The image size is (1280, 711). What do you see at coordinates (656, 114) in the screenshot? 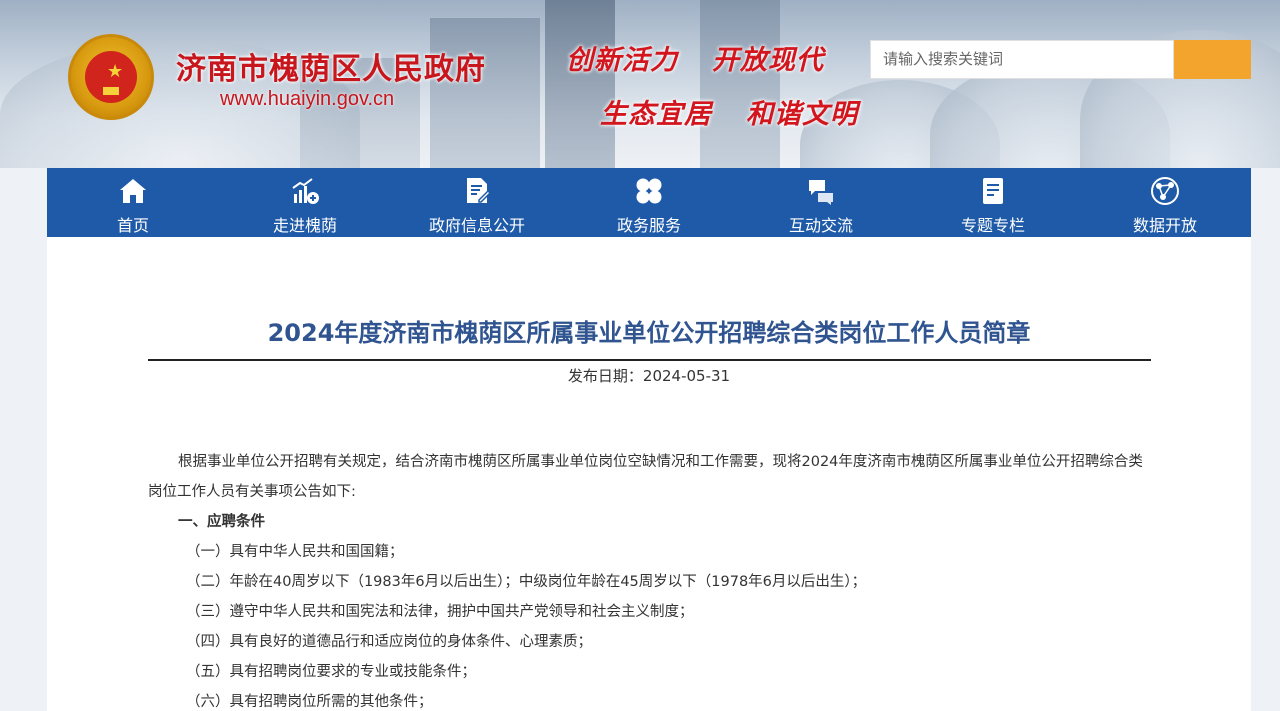
I see `slogan-3: 生态宜居` at bounding box center [656, 114].